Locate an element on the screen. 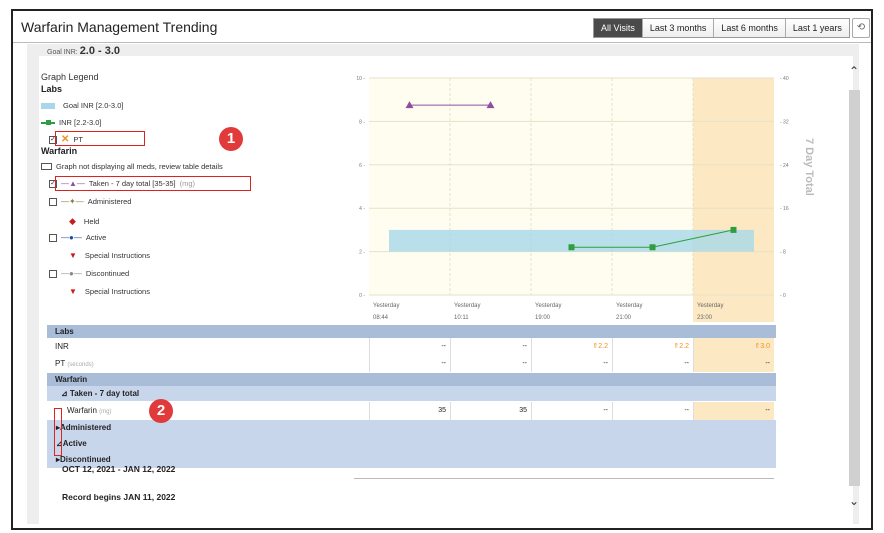 Image resolution: width=884 pixels, height=533 pixels. legend-held: ◆ Held is located at coordinates (84, 221).